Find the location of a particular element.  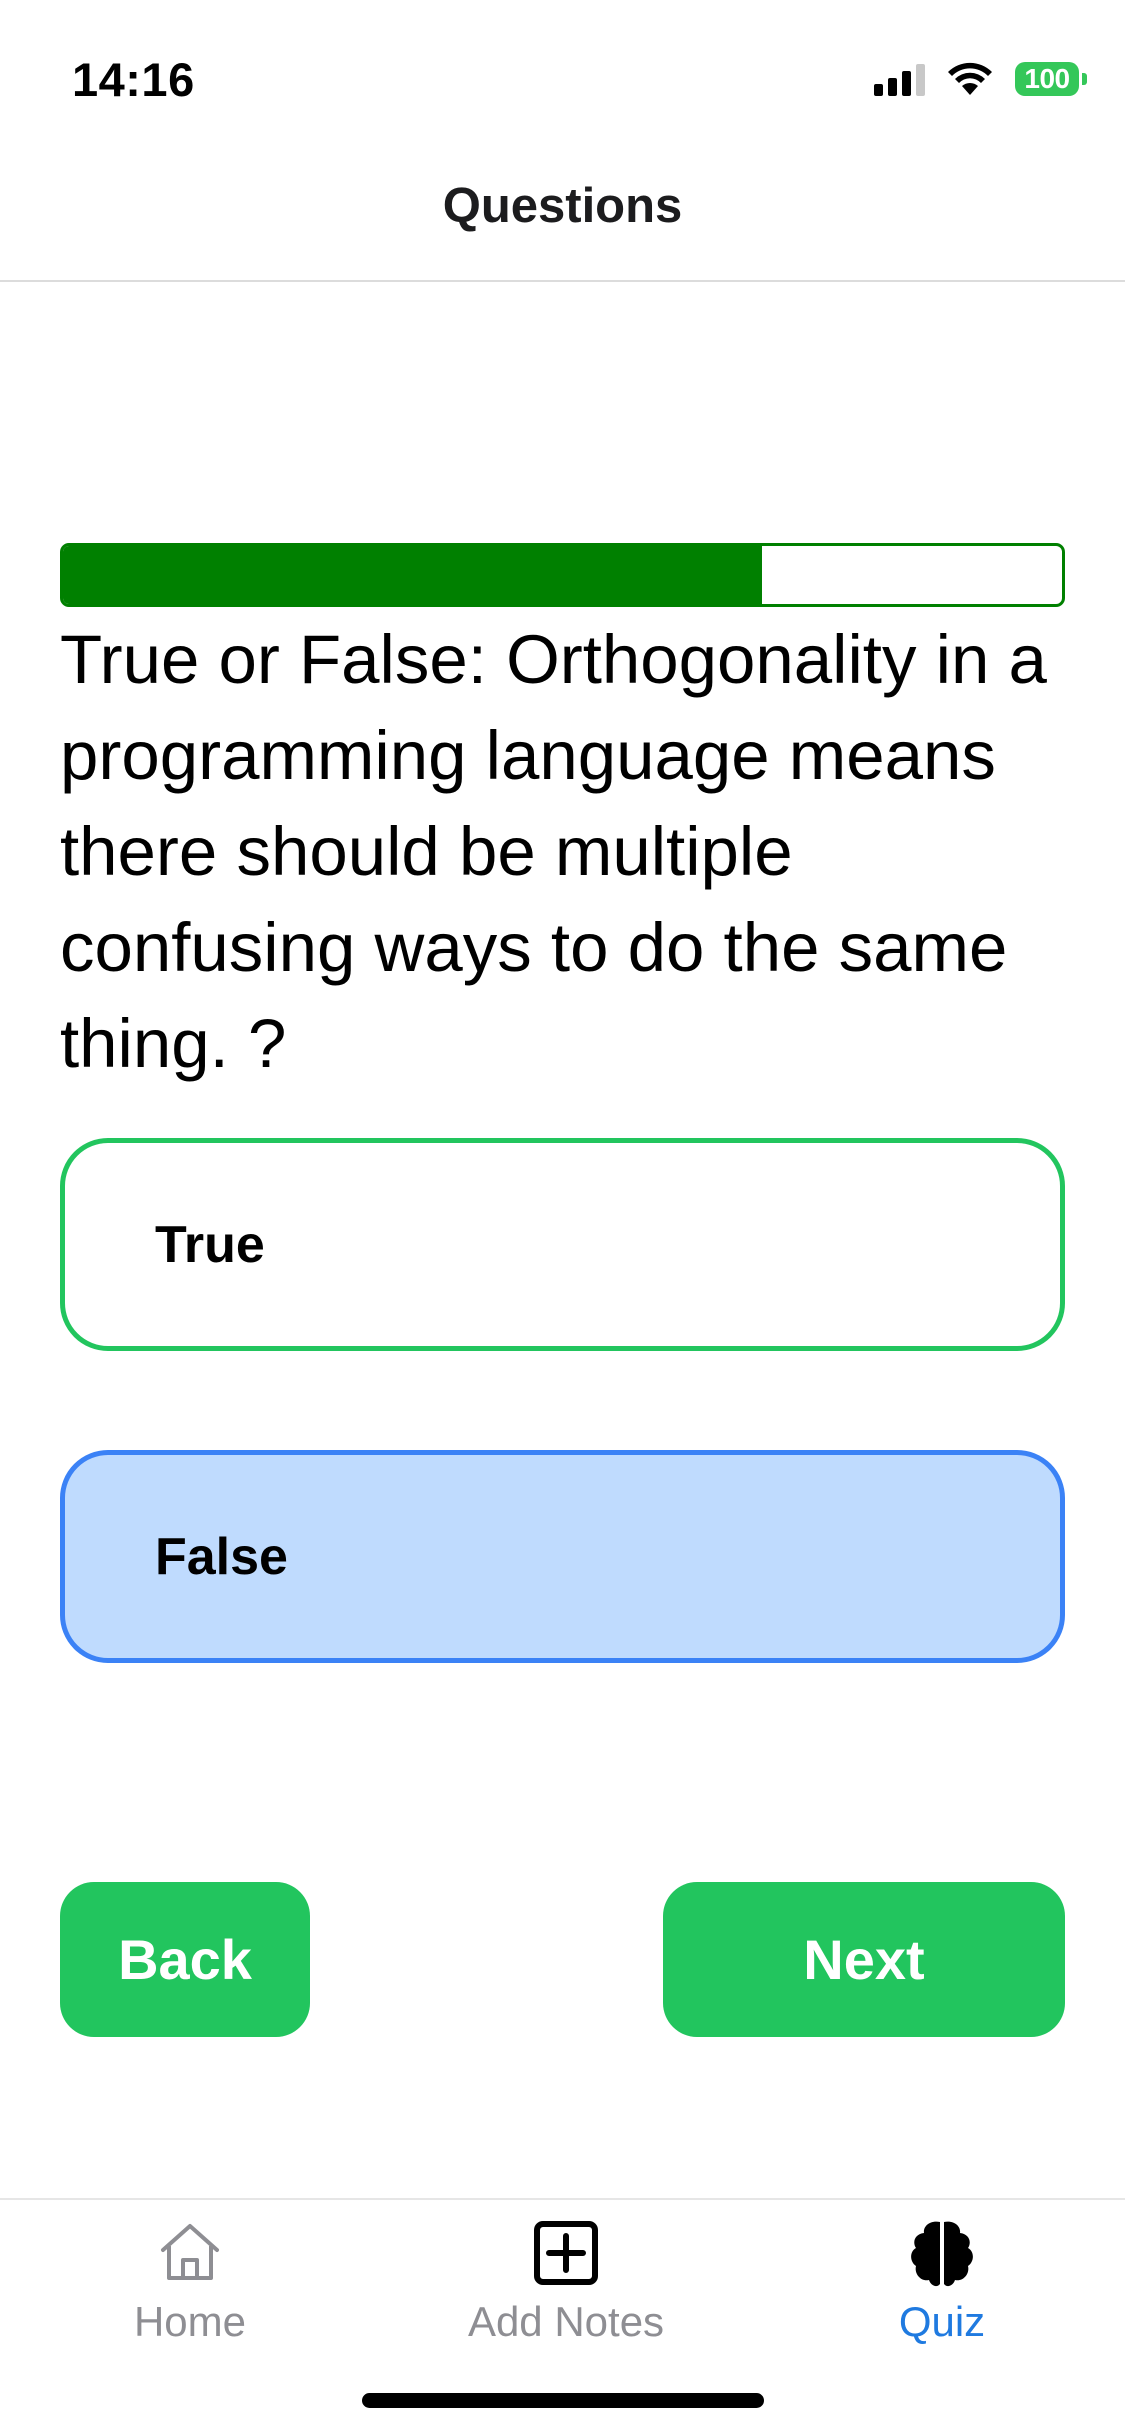

navigation-bar: Questions is located at coordinates (562, 211).